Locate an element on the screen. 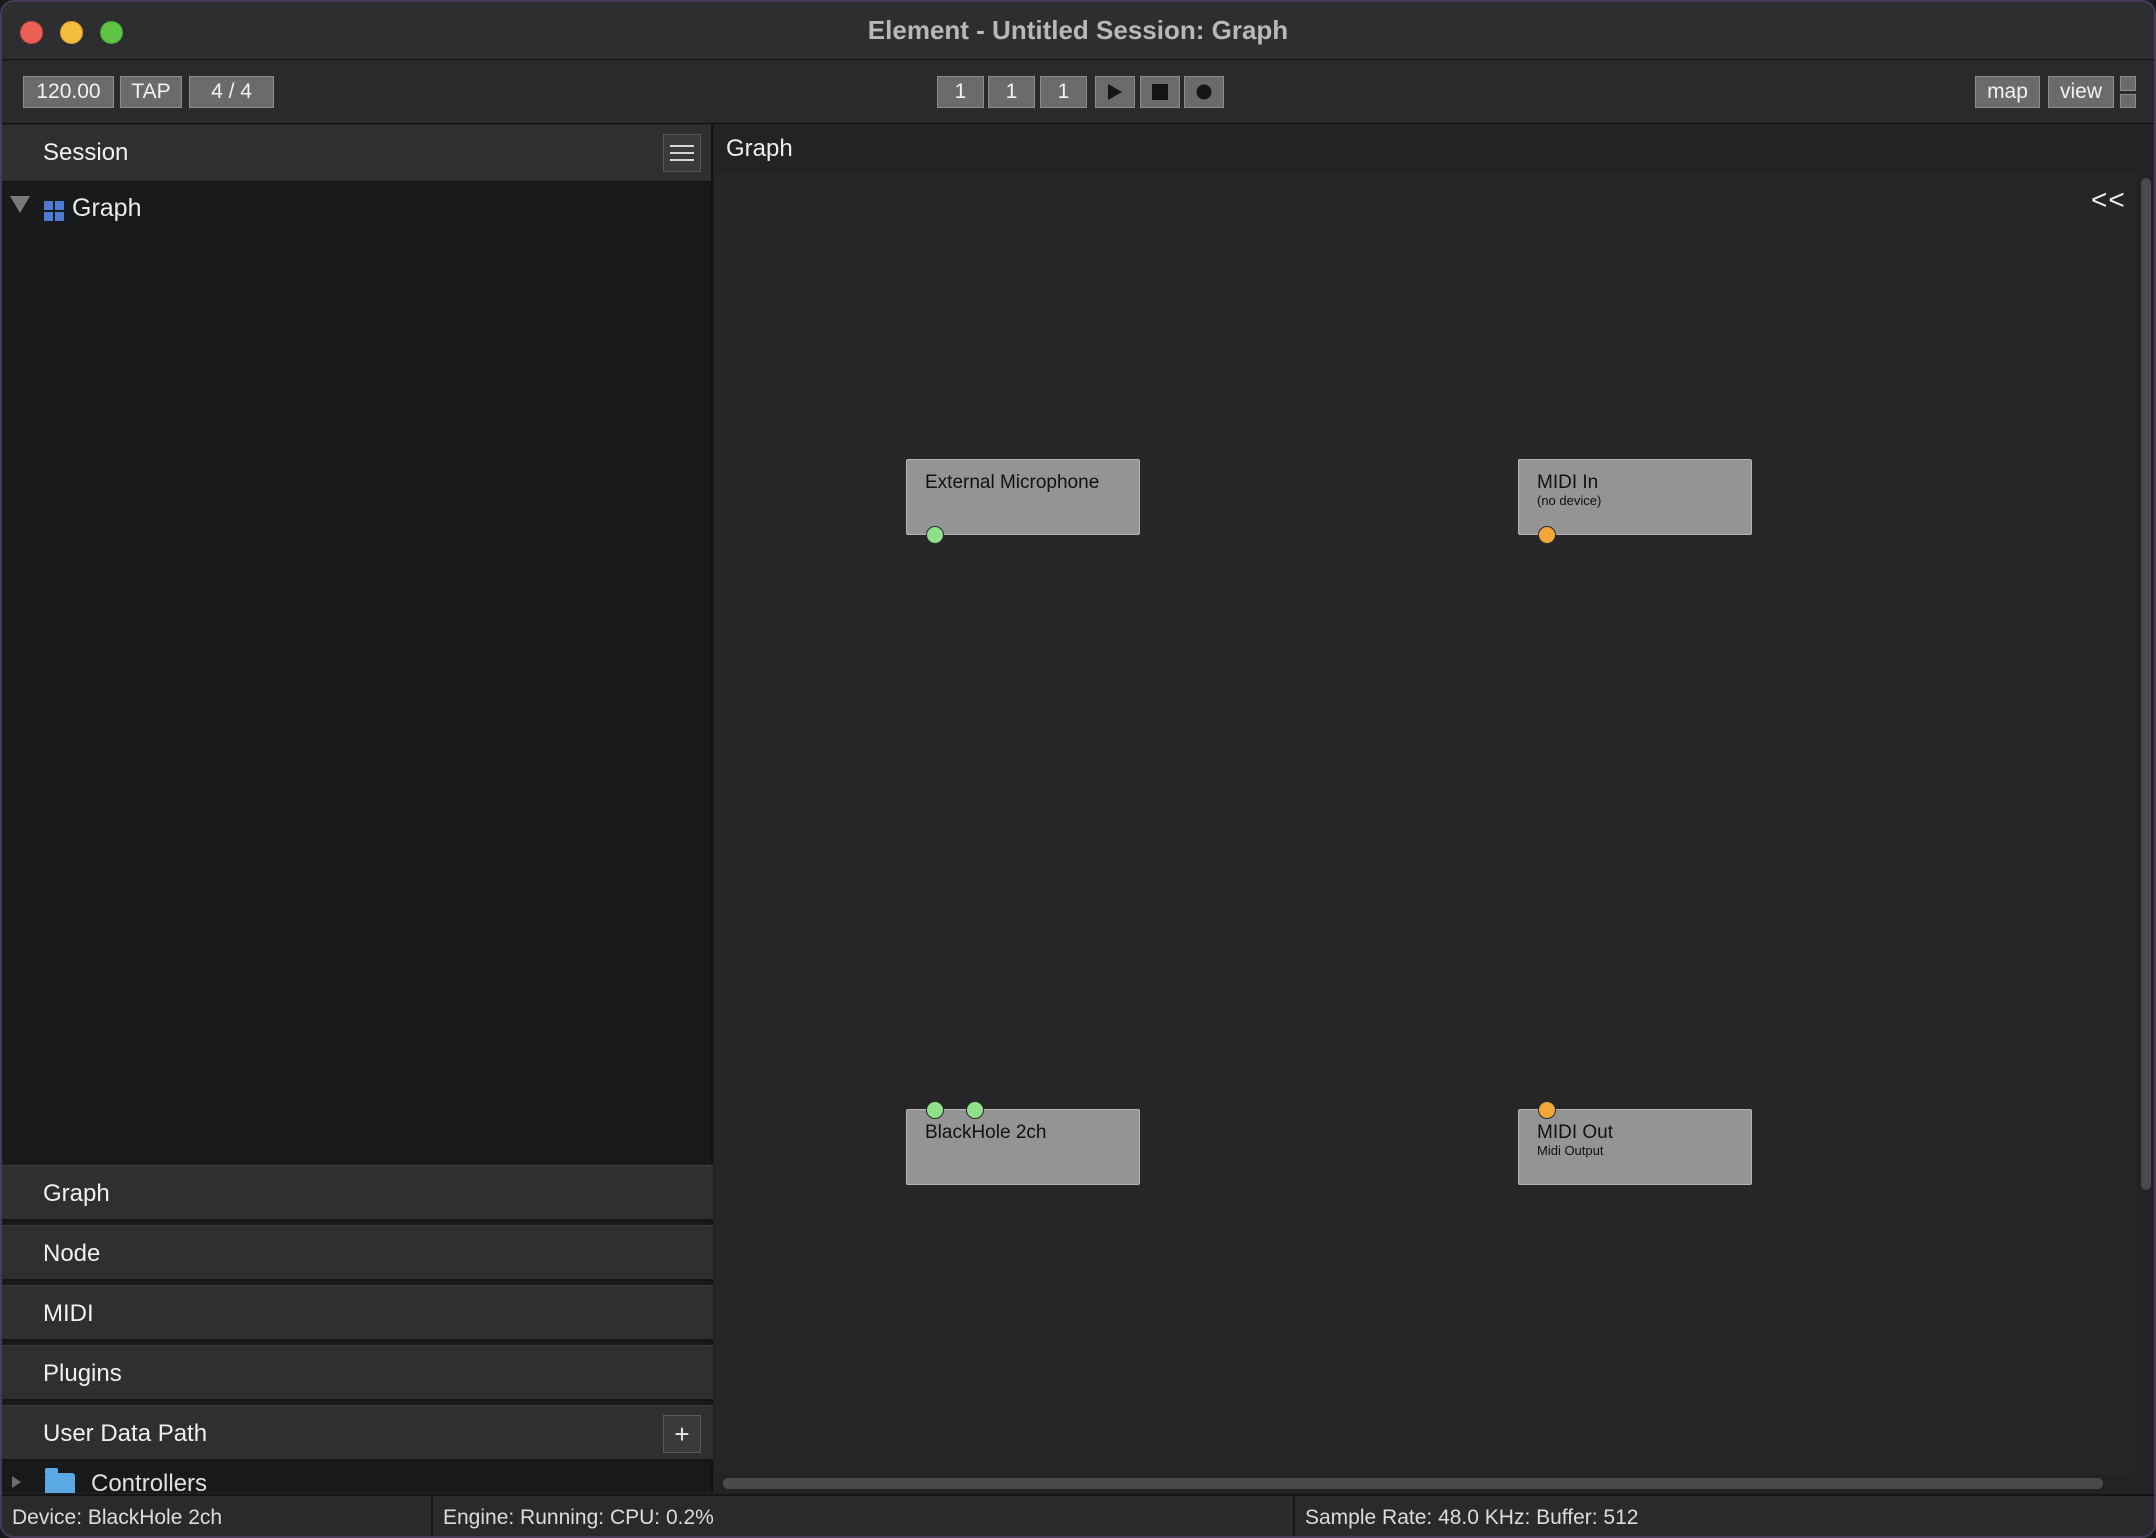 The width and height of the screenshot is (2156, 1538). session-menu-button is located at coordinates (682, 153).